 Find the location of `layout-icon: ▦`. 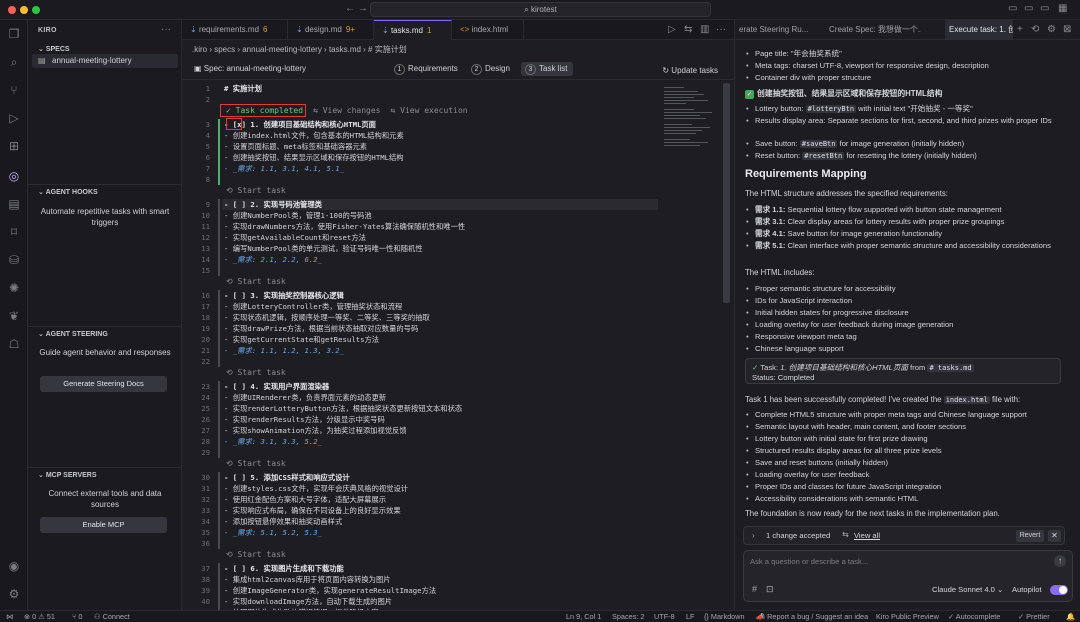

layout-icon: ▦ is located at coordinates (1062, 8).